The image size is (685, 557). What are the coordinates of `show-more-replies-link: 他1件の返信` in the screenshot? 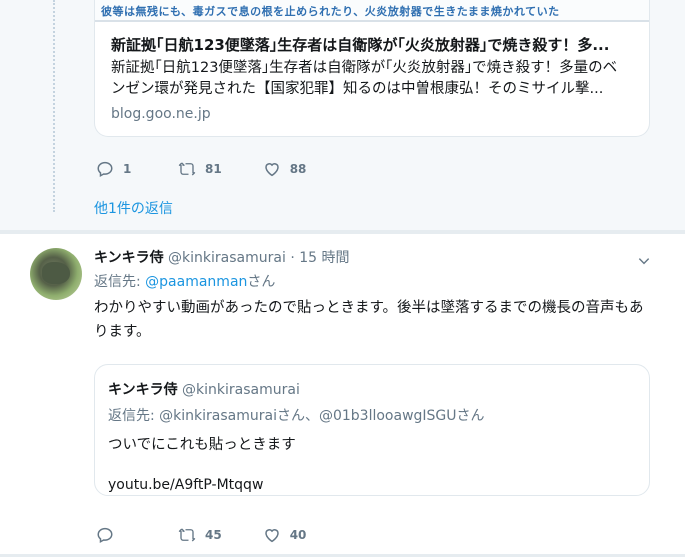 It's located at (133, 208).